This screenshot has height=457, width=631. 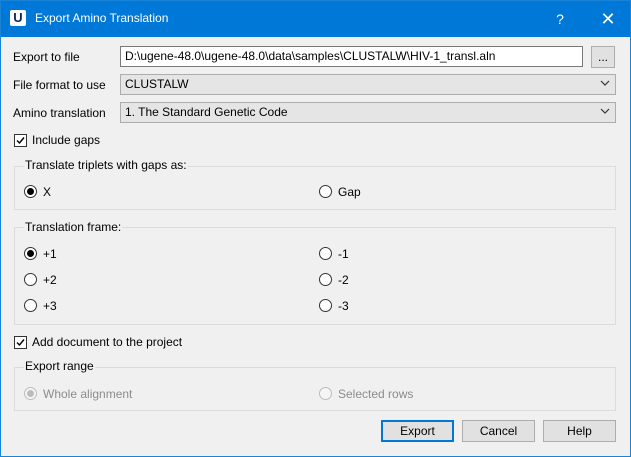 What do you see at coordinates (325, 393) in the screenshot?
I see `selected-rows-radio` at bounding box center [325, 393].